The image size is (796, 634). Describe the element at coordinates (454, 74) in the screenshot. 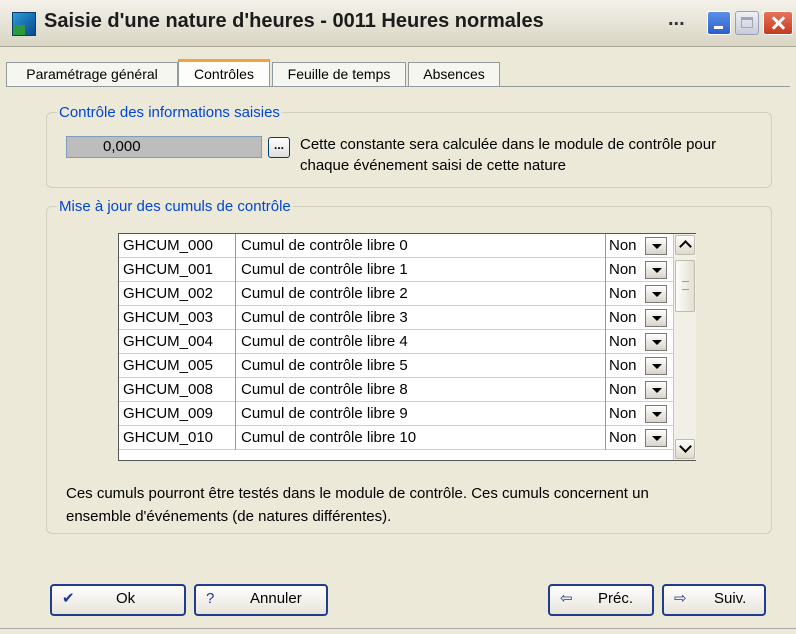

I see `tab-absences: Absences` at that location.